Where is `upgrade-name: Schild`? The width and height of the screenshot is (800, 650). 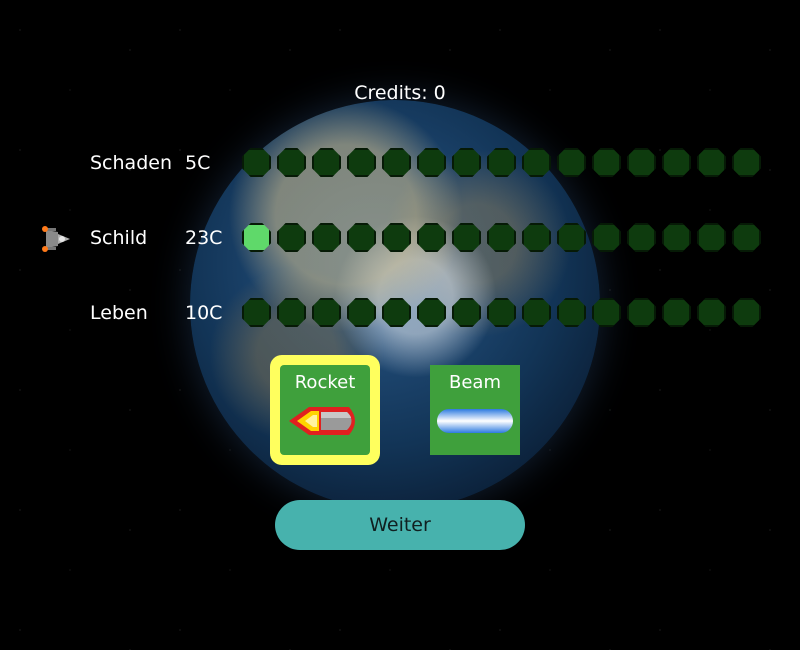
upgrade-name: Schild is located at coordinates (119, 238).